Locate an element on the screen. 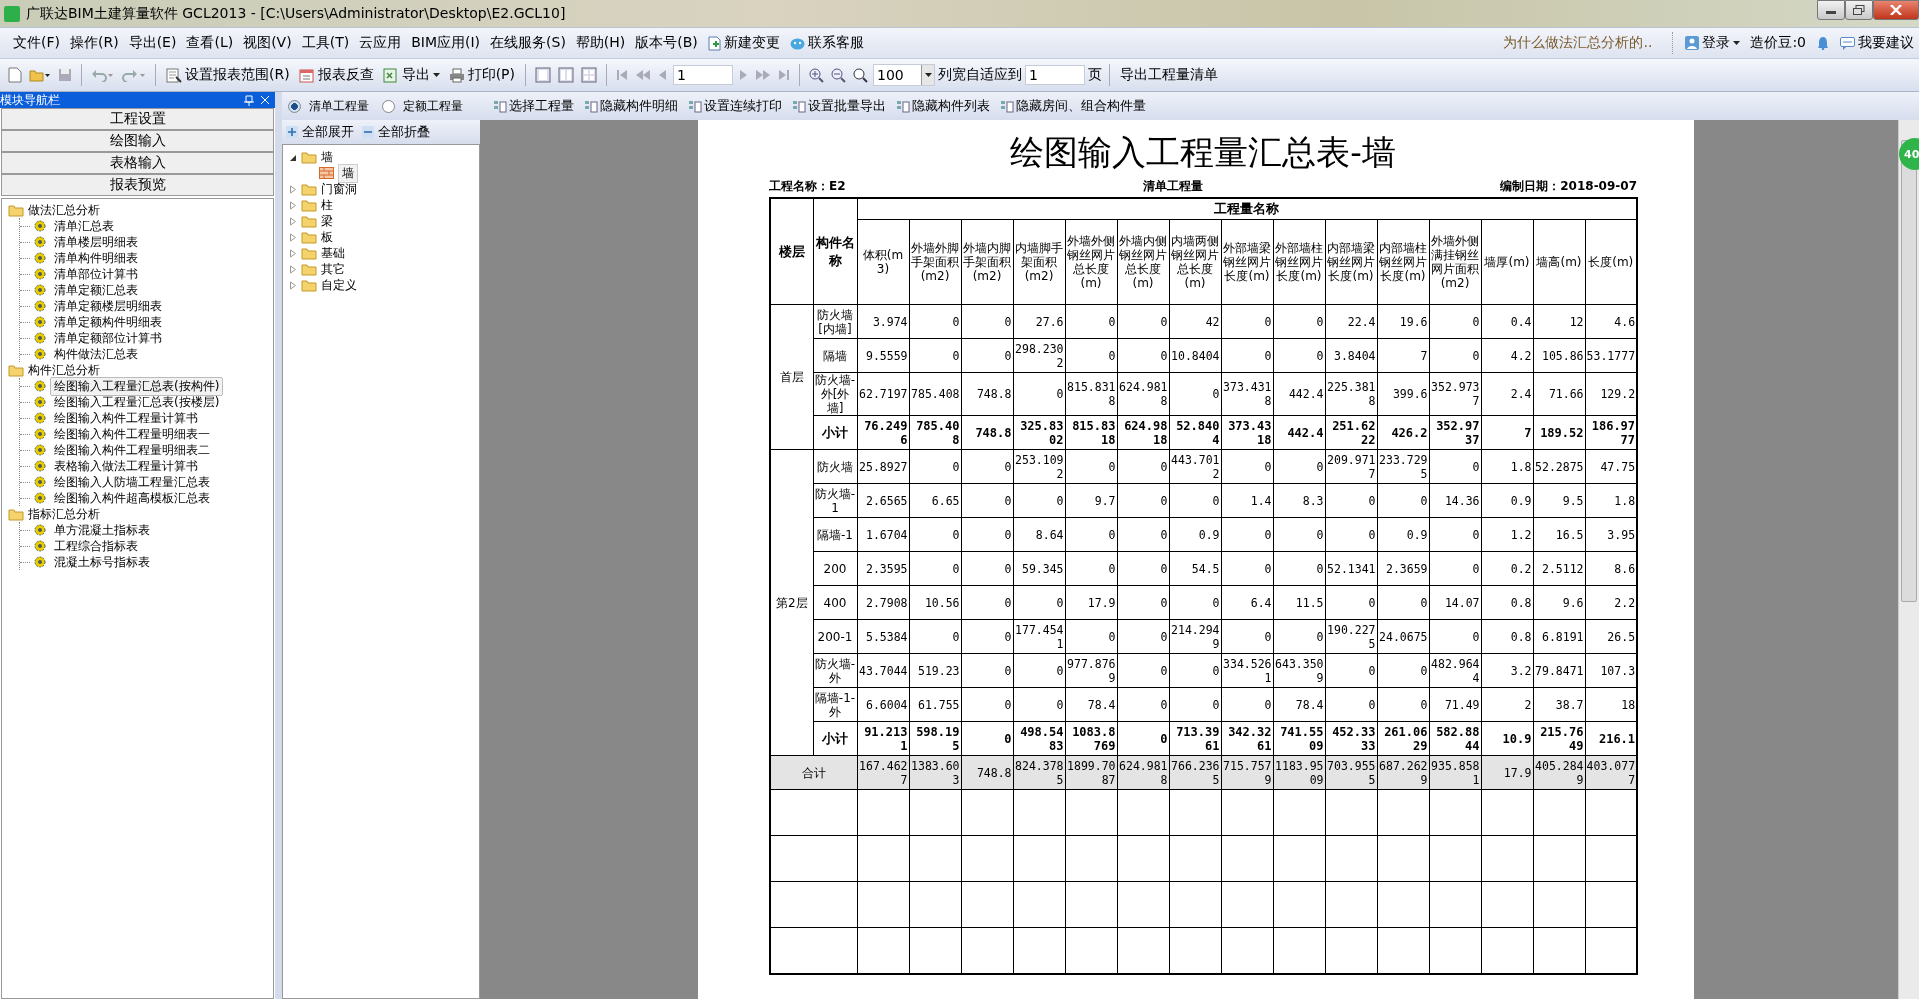 This screenshot has height=999, width=1919. close-button is located at coordinates (1896, 10).